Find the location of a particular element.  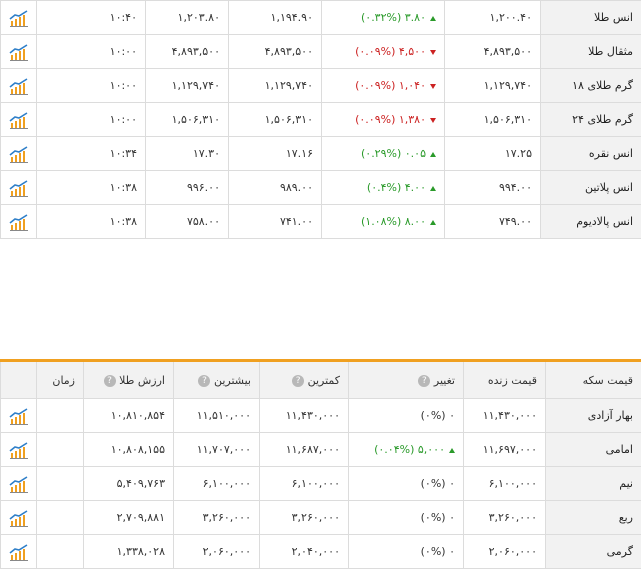

high-cell: ۱۷.۳۰ is located at coordinates (187, 154).